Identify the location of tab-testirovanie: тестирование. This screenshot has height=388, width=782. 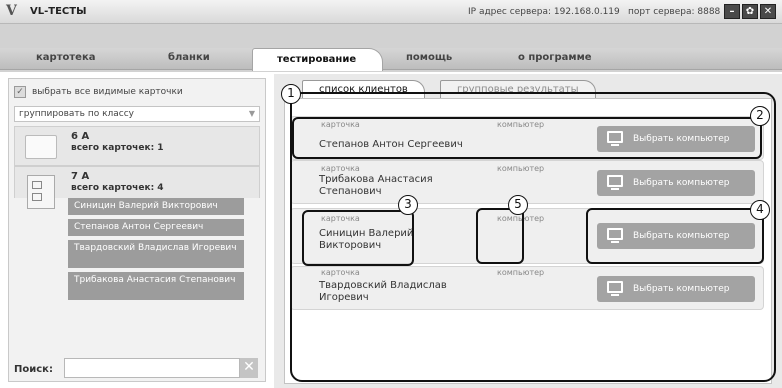
(318, 59).